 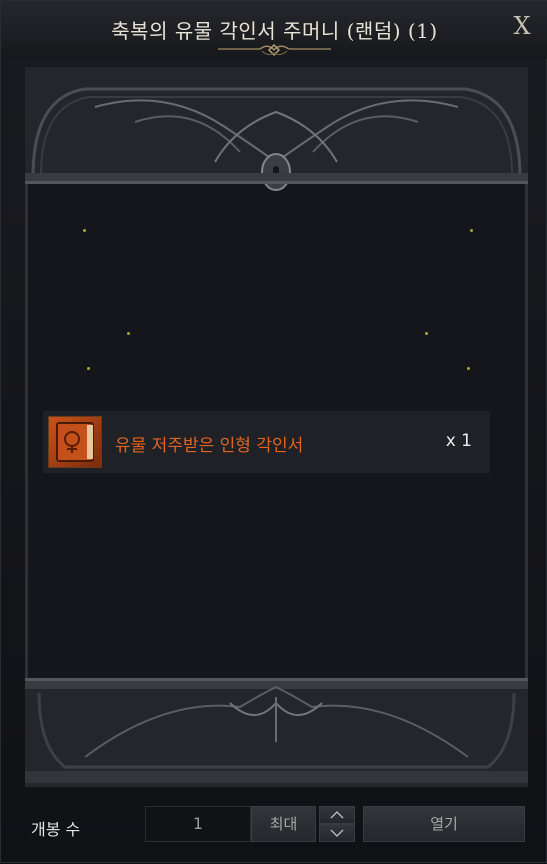 I want to click on engraving-book-icon, so click(x=75, y=442).